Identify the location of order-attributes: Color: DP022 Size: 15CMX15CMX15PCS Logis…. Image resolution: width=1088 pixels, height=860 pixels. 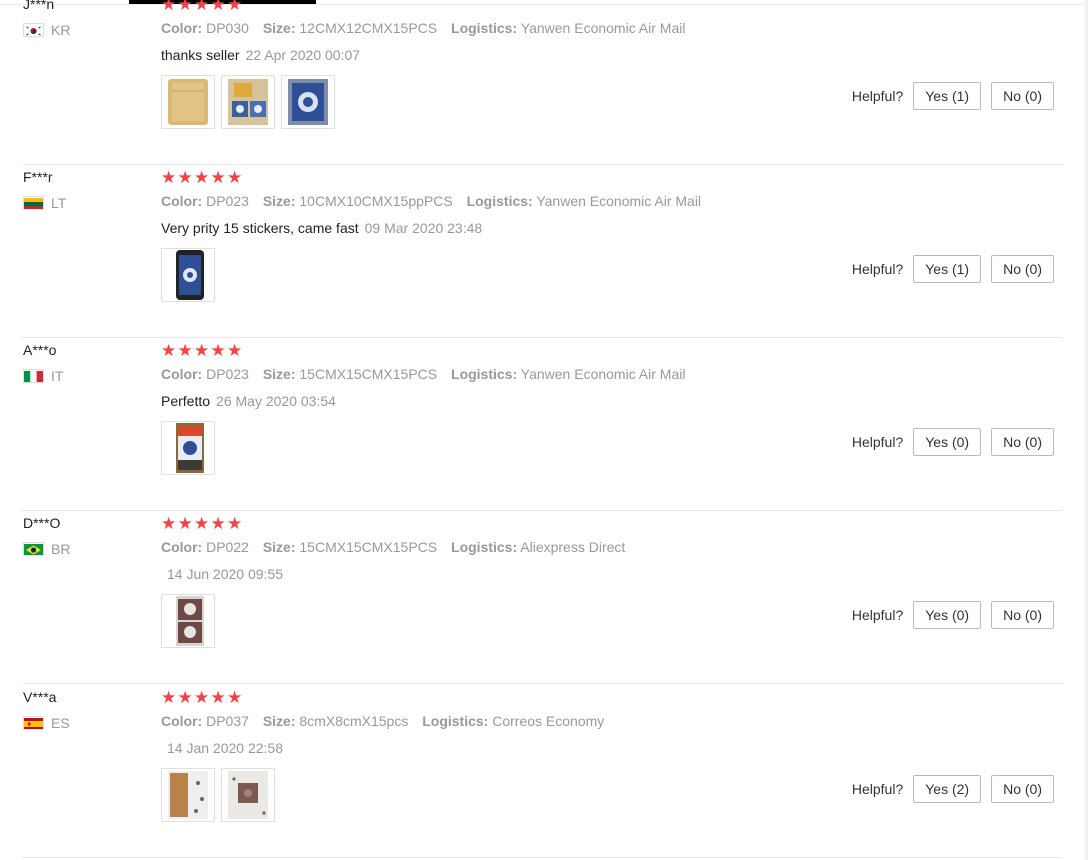
(393, 547).